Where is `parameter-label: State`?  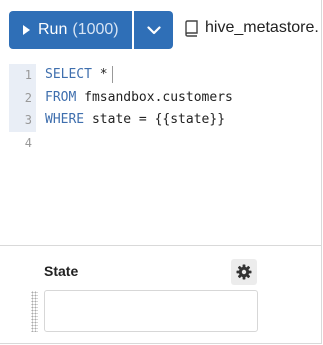 parameter-label: State is located at coordinates (61, 271).